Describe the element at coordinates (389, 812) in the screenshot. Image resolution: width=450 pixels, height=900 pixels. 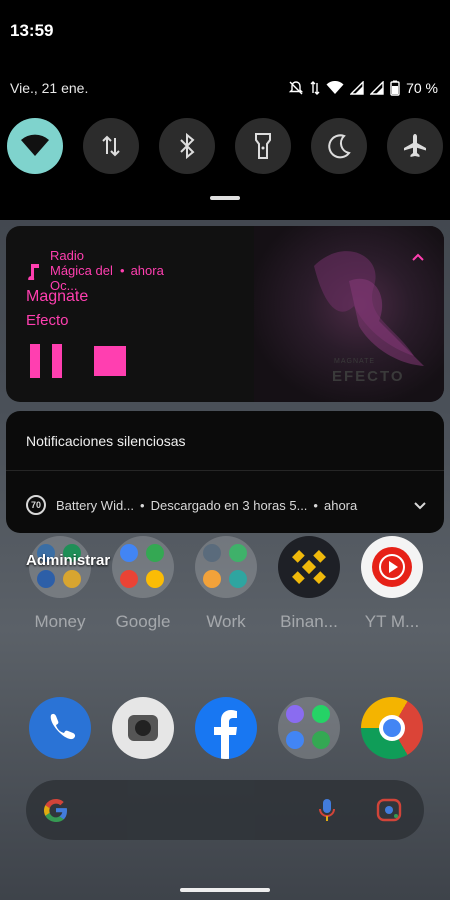
I see `google-lens-icon` at that location.